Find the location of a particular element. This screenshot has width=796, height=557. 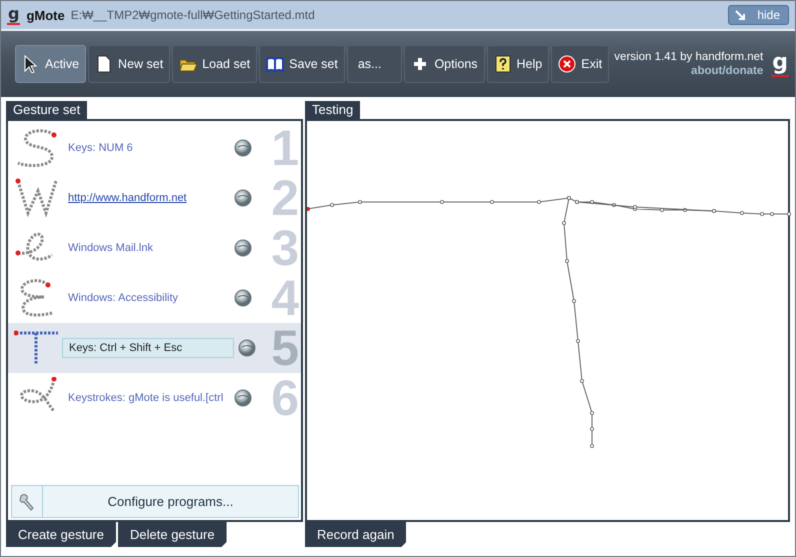

book-icon is located at coordinates (275, 64).